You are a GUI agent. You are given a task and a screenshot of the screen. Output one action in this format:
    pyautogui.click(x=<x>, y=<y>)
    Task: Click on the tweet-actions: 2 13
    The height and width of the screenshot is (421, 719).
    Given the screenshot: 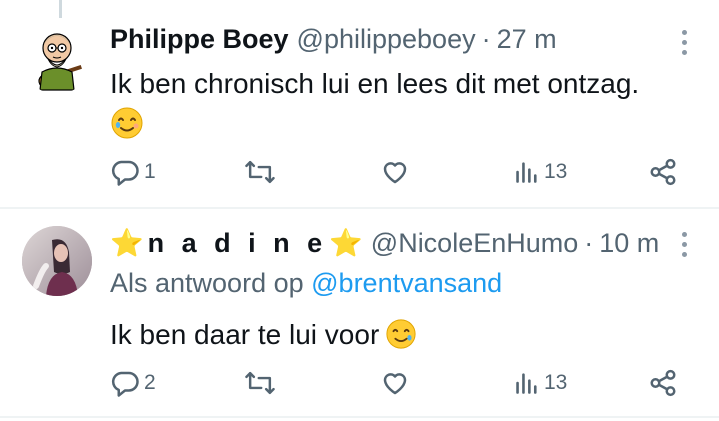 What is the action you would take?
    pyautogui.click(x=400, y=383)
    